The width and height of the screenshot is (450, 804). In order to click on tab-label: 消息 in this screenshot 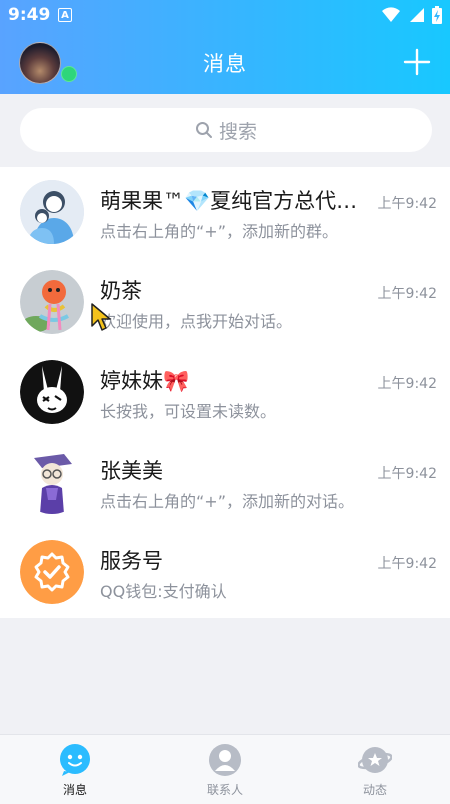, I will do `click(74, 790)`.